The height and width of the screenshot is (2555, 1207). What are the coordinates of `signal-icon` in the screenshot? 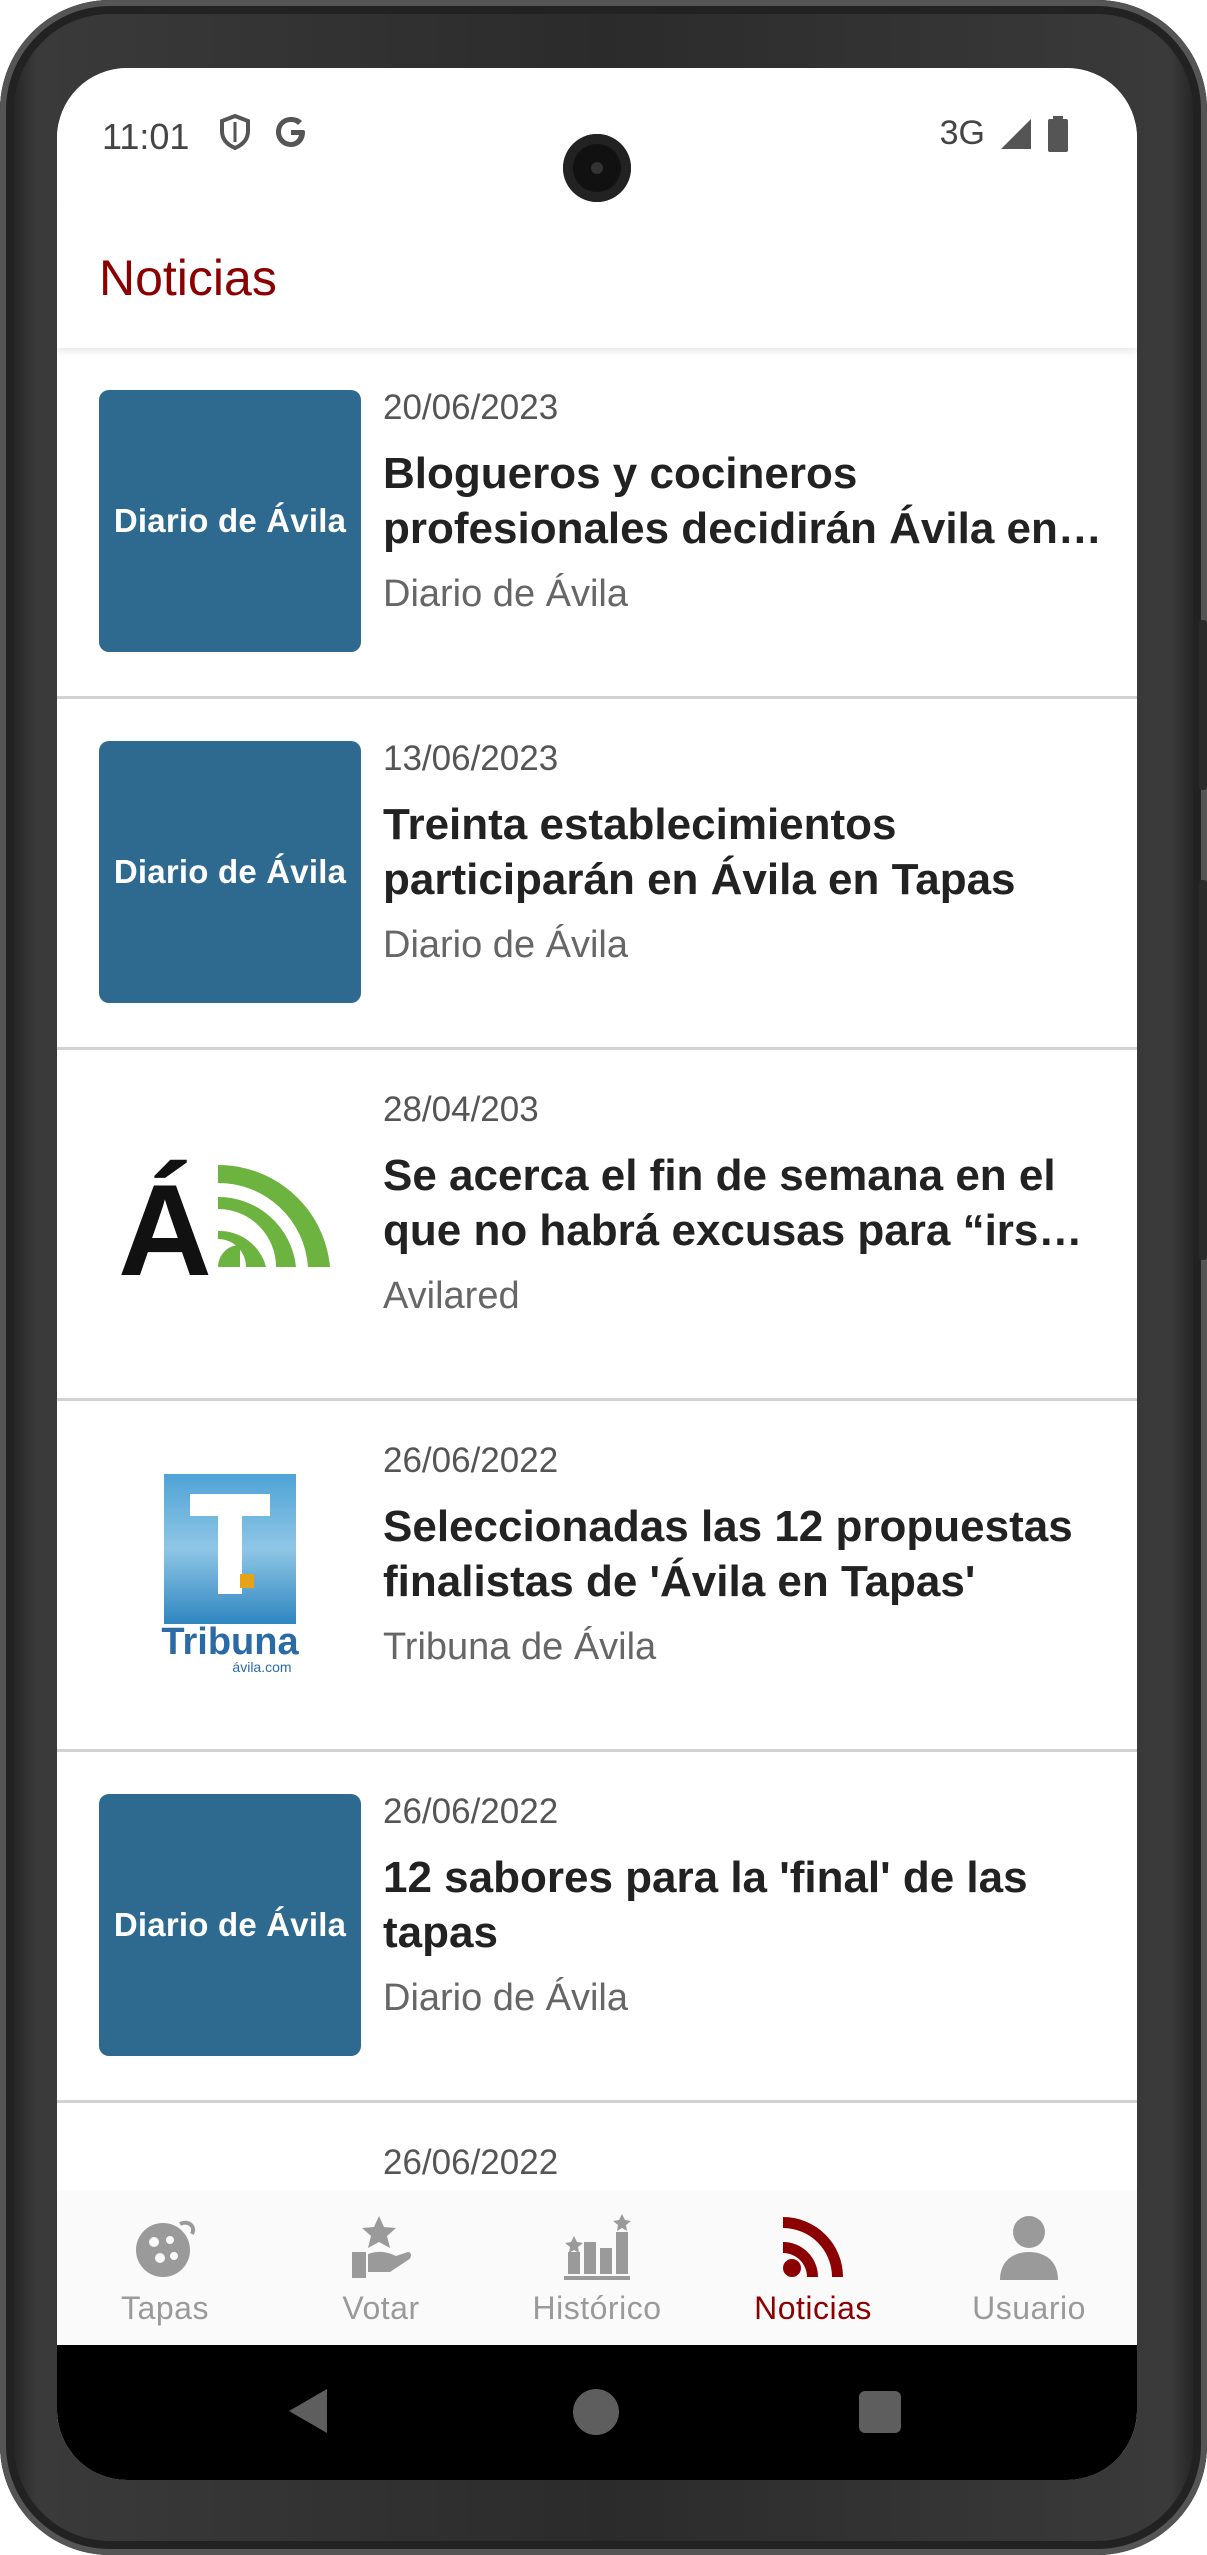 It's located at (1016, 133).